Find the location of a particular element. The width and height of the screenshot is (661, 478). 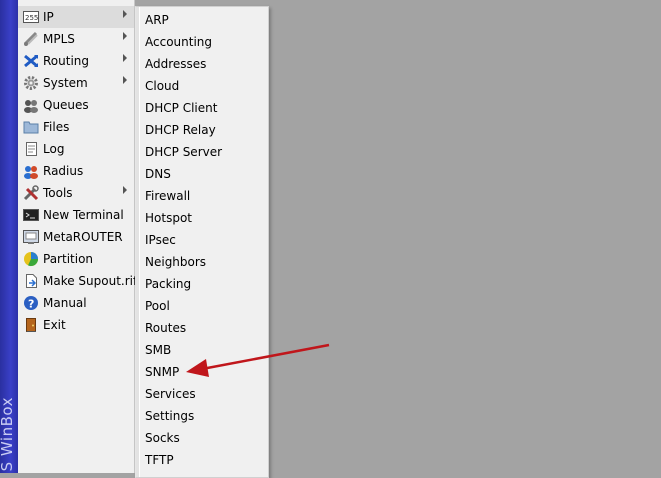

submenu-item-arp: ARP is located at coordinates (202, 20).